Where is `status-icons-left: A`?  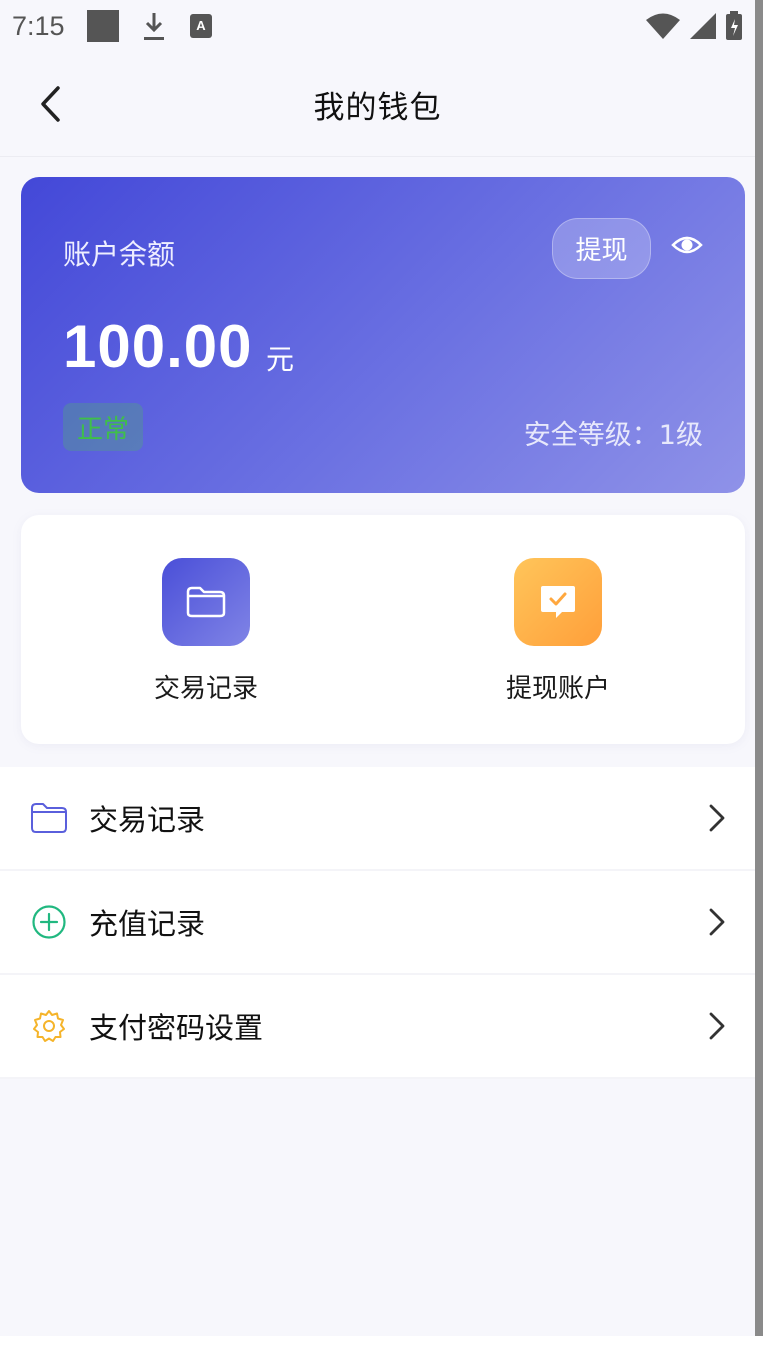
status-icons-left: A is located at coordinates (149, 26).